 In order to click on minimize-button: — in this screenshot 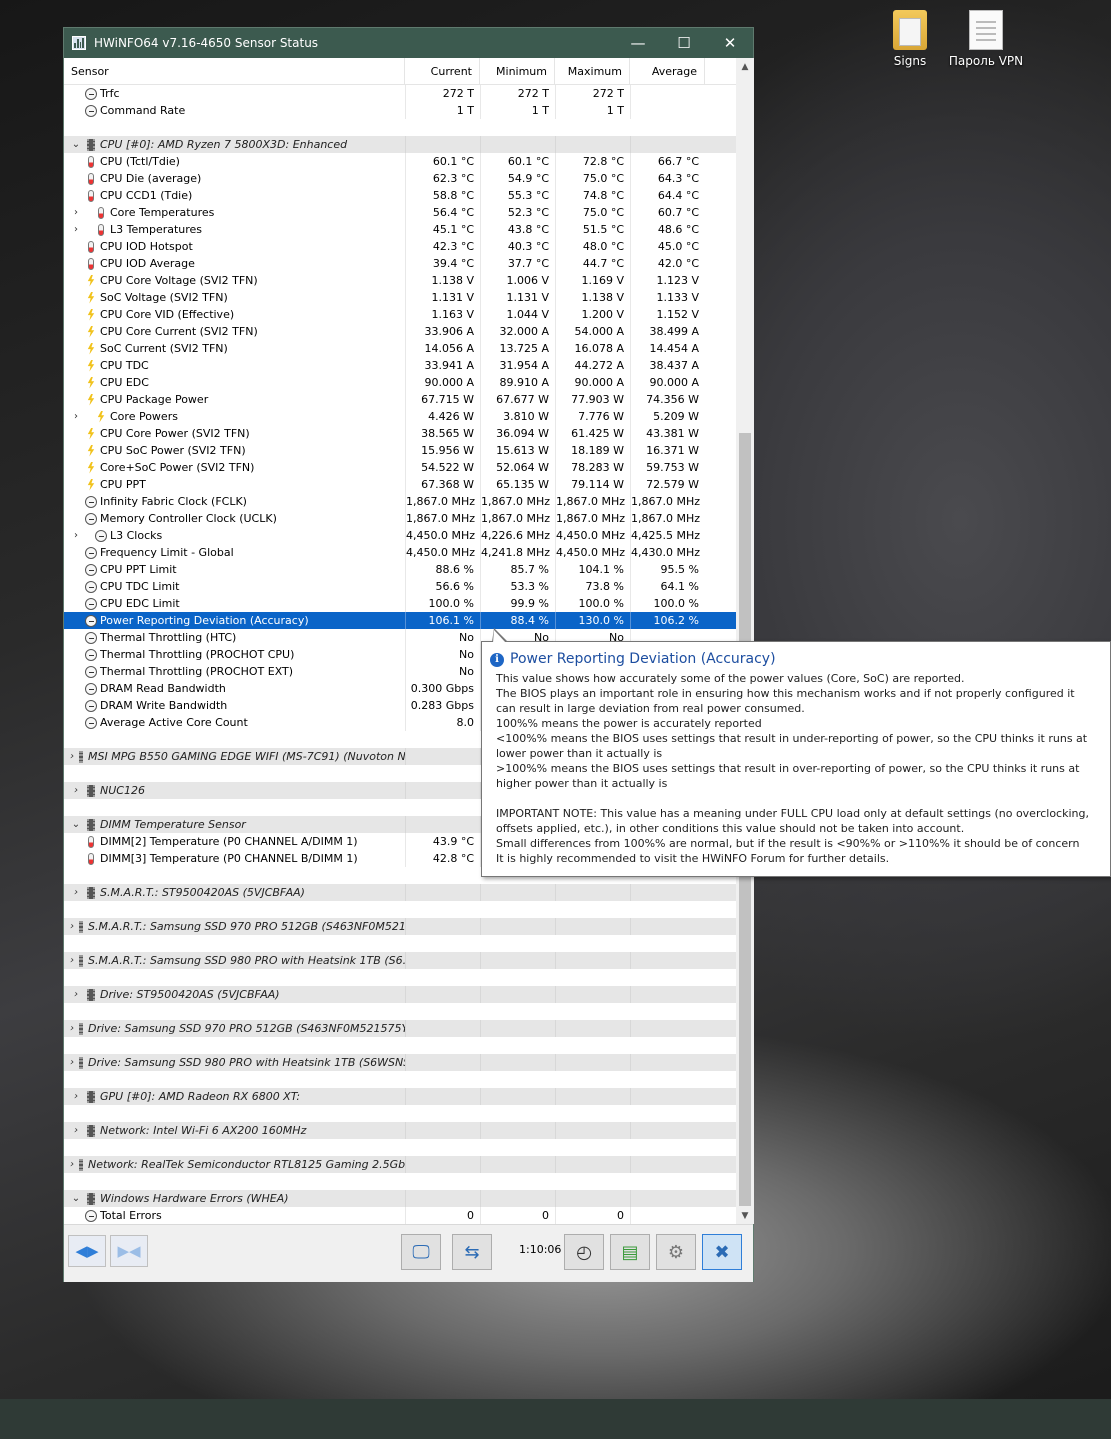, I will do `click(638, 43)`.